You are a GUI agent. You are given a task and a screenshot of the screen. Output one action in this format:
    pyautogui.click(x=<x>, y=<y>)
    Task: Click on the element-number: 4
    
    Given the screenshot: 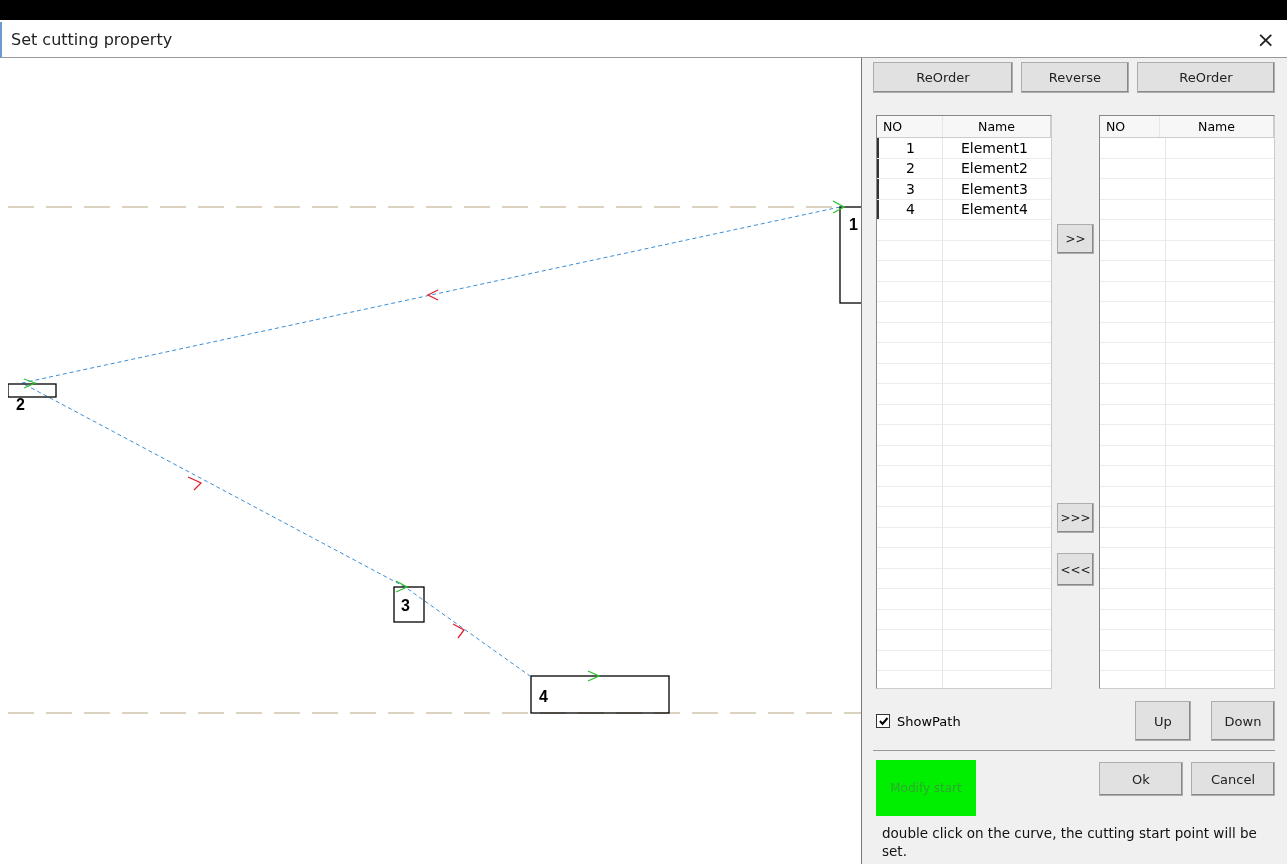 What is the action you would take?
    pyautogui.click(x=543, y=696)
    